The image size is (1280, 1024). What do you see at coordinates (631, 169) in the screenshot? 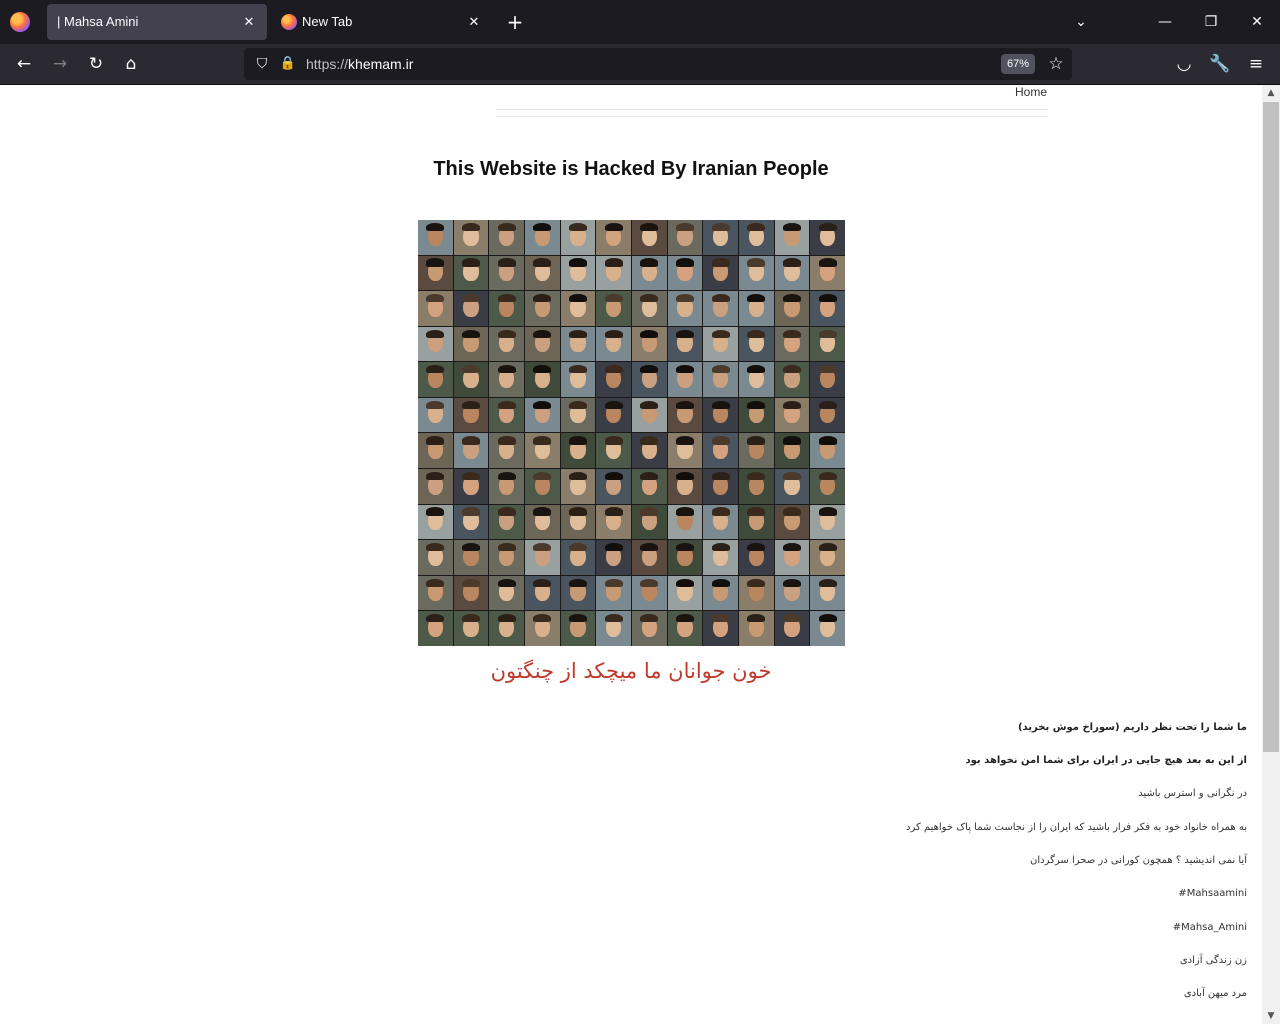
I see `page-headline: This Website is Hacked By Iranian People` at bounding box center [631, 169].